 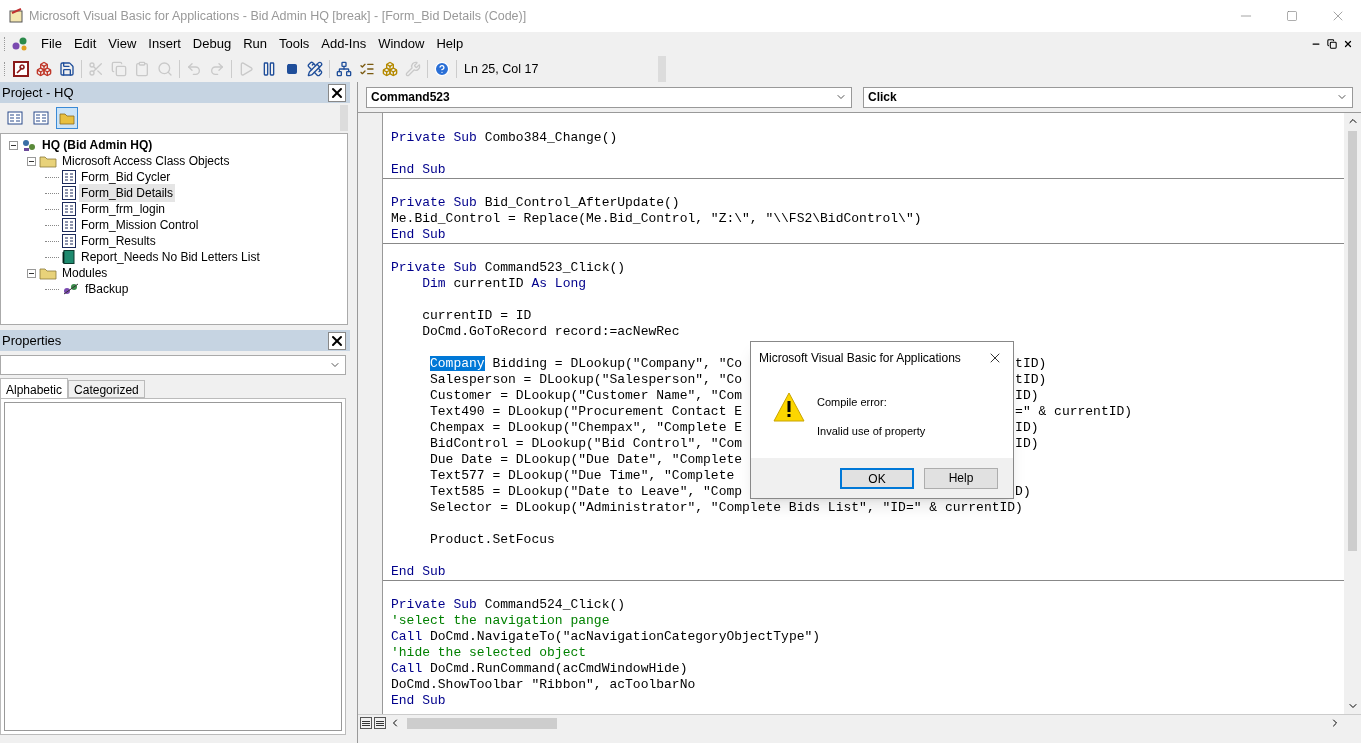 I want to click on error-heading: Compile error:, so click(x=852, y=402).